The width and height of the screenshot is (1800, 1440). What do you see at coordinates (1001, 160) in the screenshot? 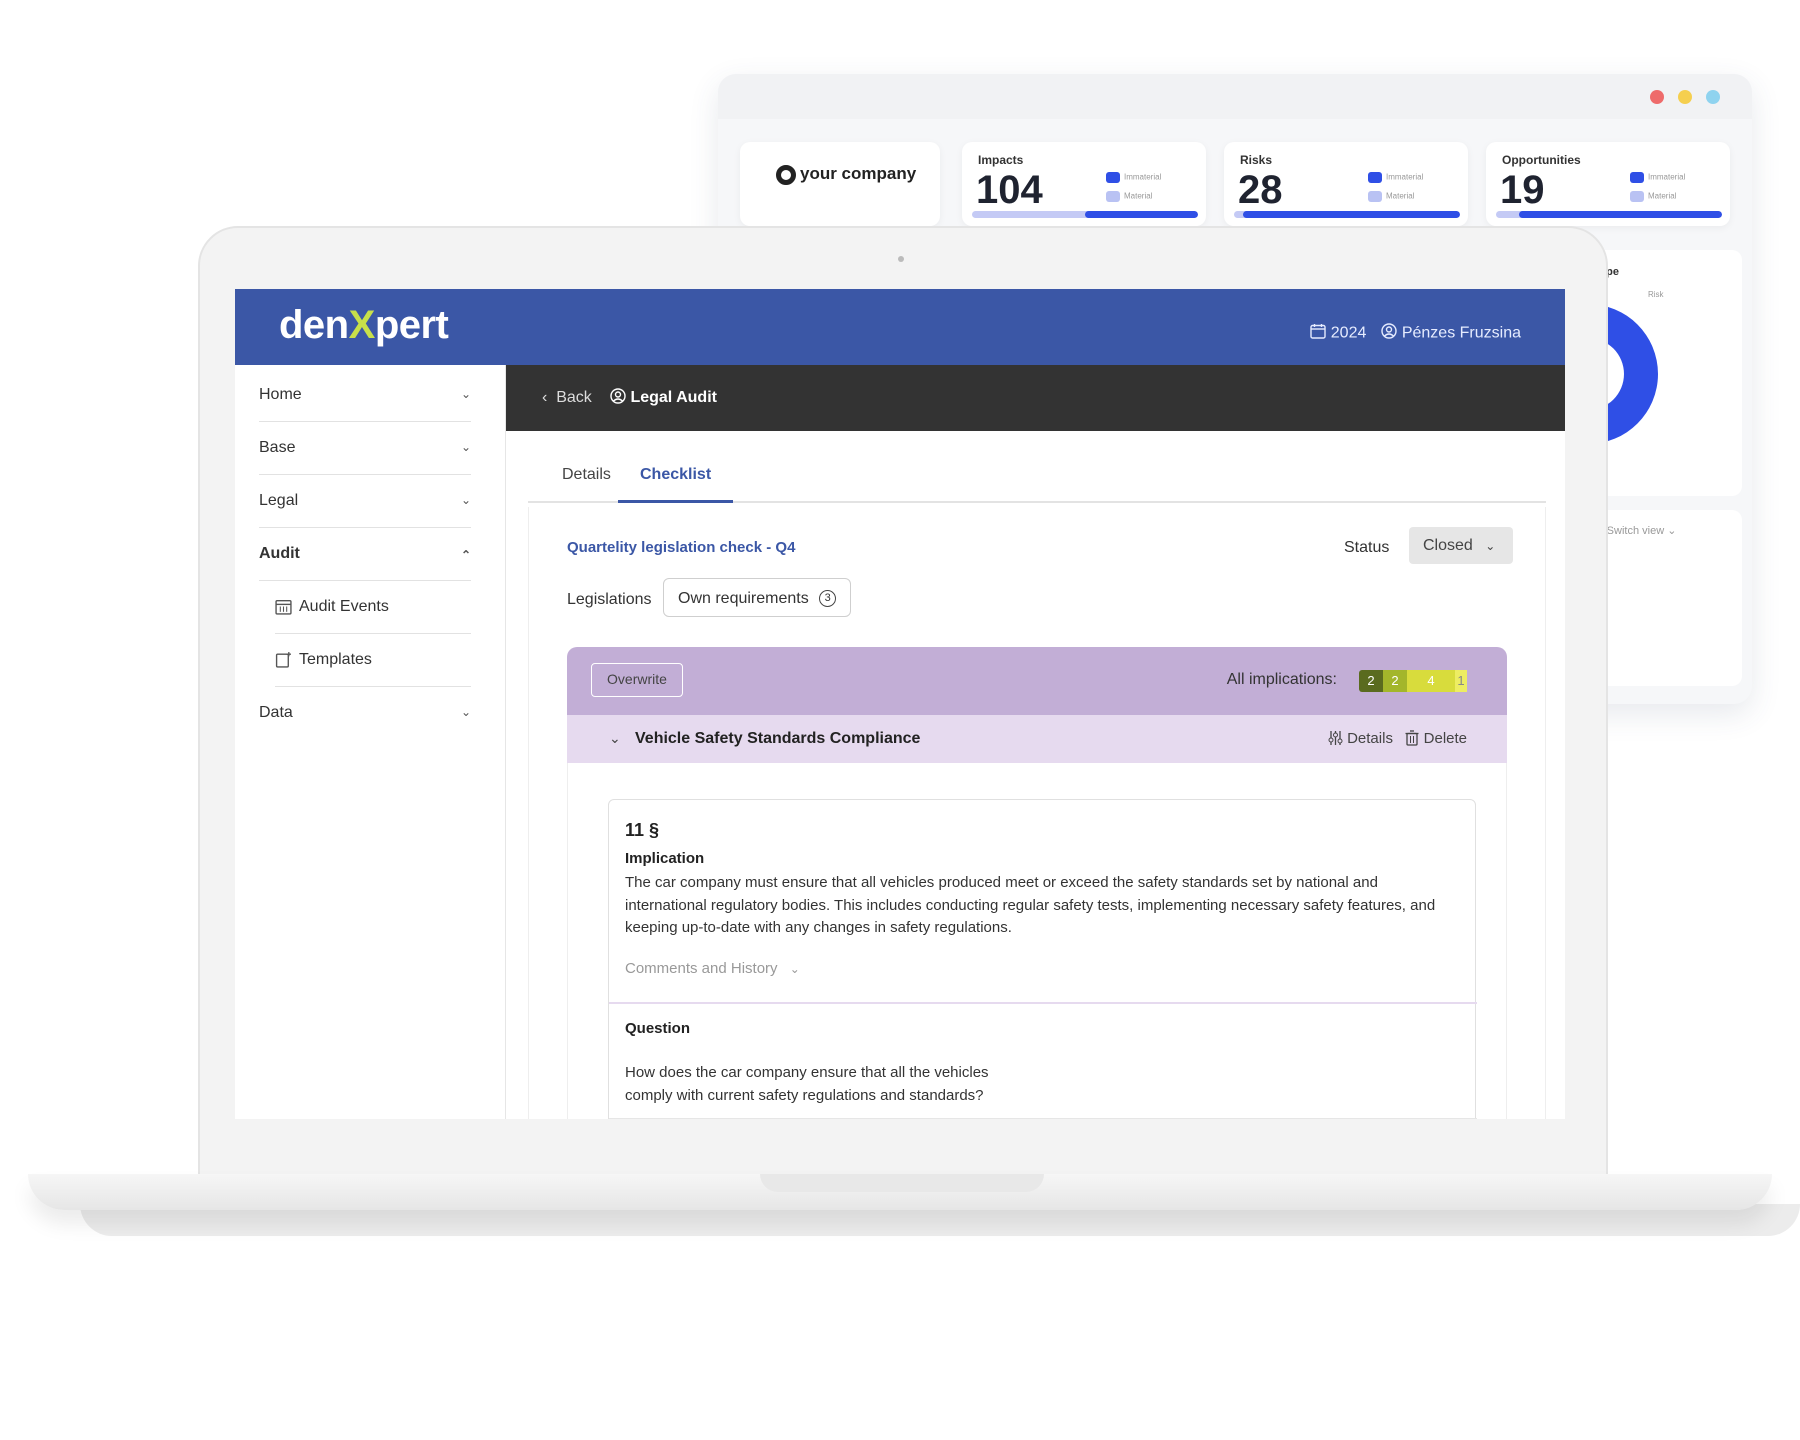
I see `impacts-title: Impacts` at bounding box center [1001, 160].